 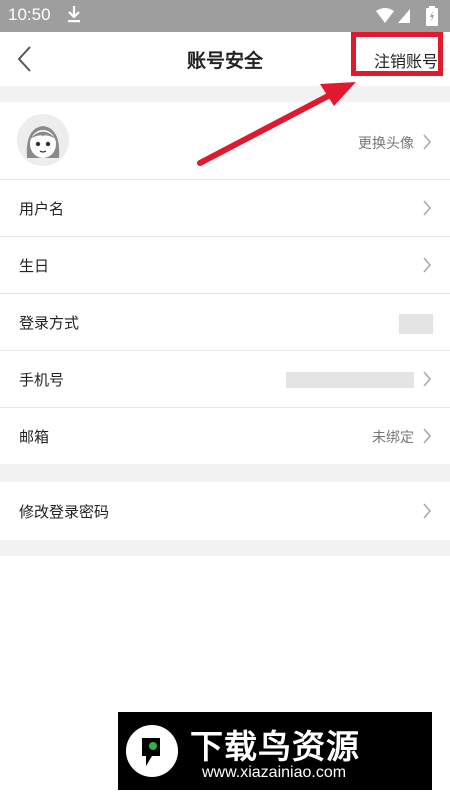 I want to click on avatar, so click(x=43, y=140).